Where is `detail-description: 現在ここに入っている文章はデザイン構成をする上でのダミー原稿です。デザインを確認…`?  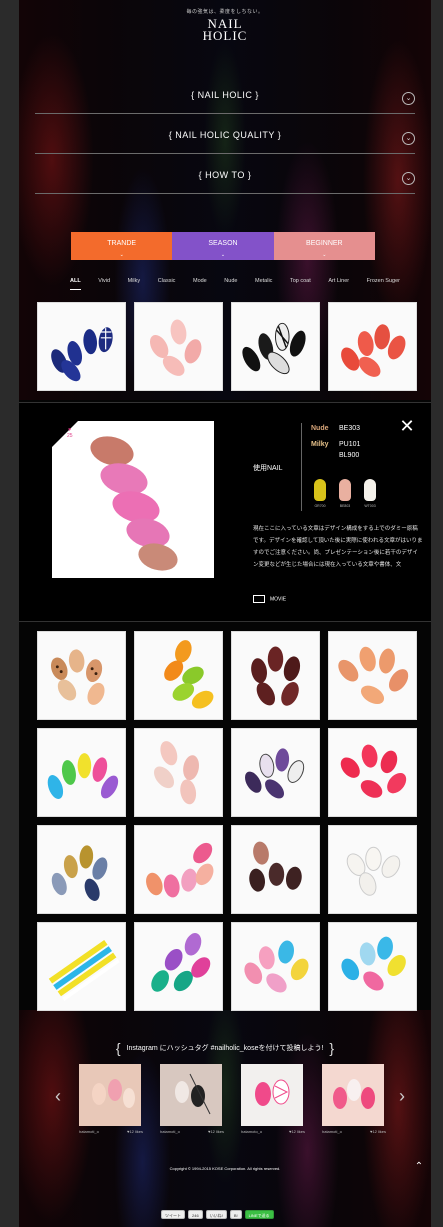 detail-description: 現在ここに入っている文章はデザイン構成をする上でのダミー原稿です。デザインを確認… is located at coordinates (338, 547).